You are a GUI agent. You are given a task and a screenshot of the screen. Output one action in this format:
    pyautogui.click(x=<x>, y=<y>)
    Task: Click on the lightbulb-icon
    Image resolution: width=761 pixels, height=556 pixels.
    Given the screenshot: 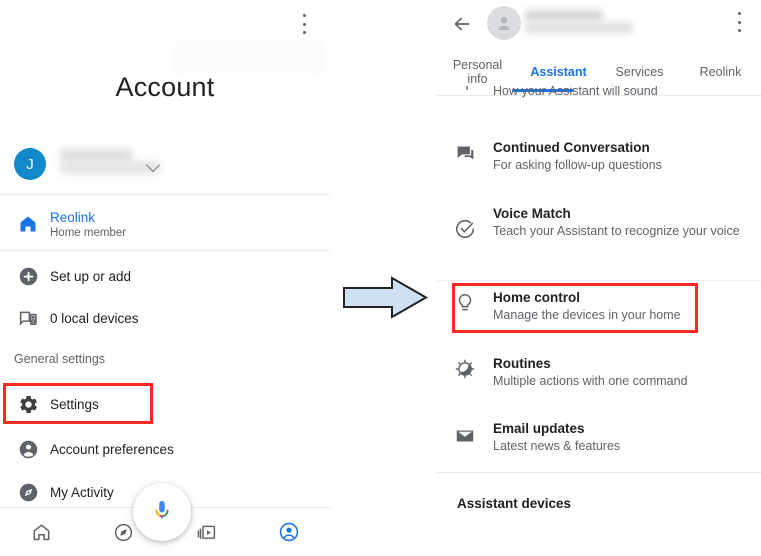 What is the action you would take?
    pyautogui.click(x=465, y=306)
    